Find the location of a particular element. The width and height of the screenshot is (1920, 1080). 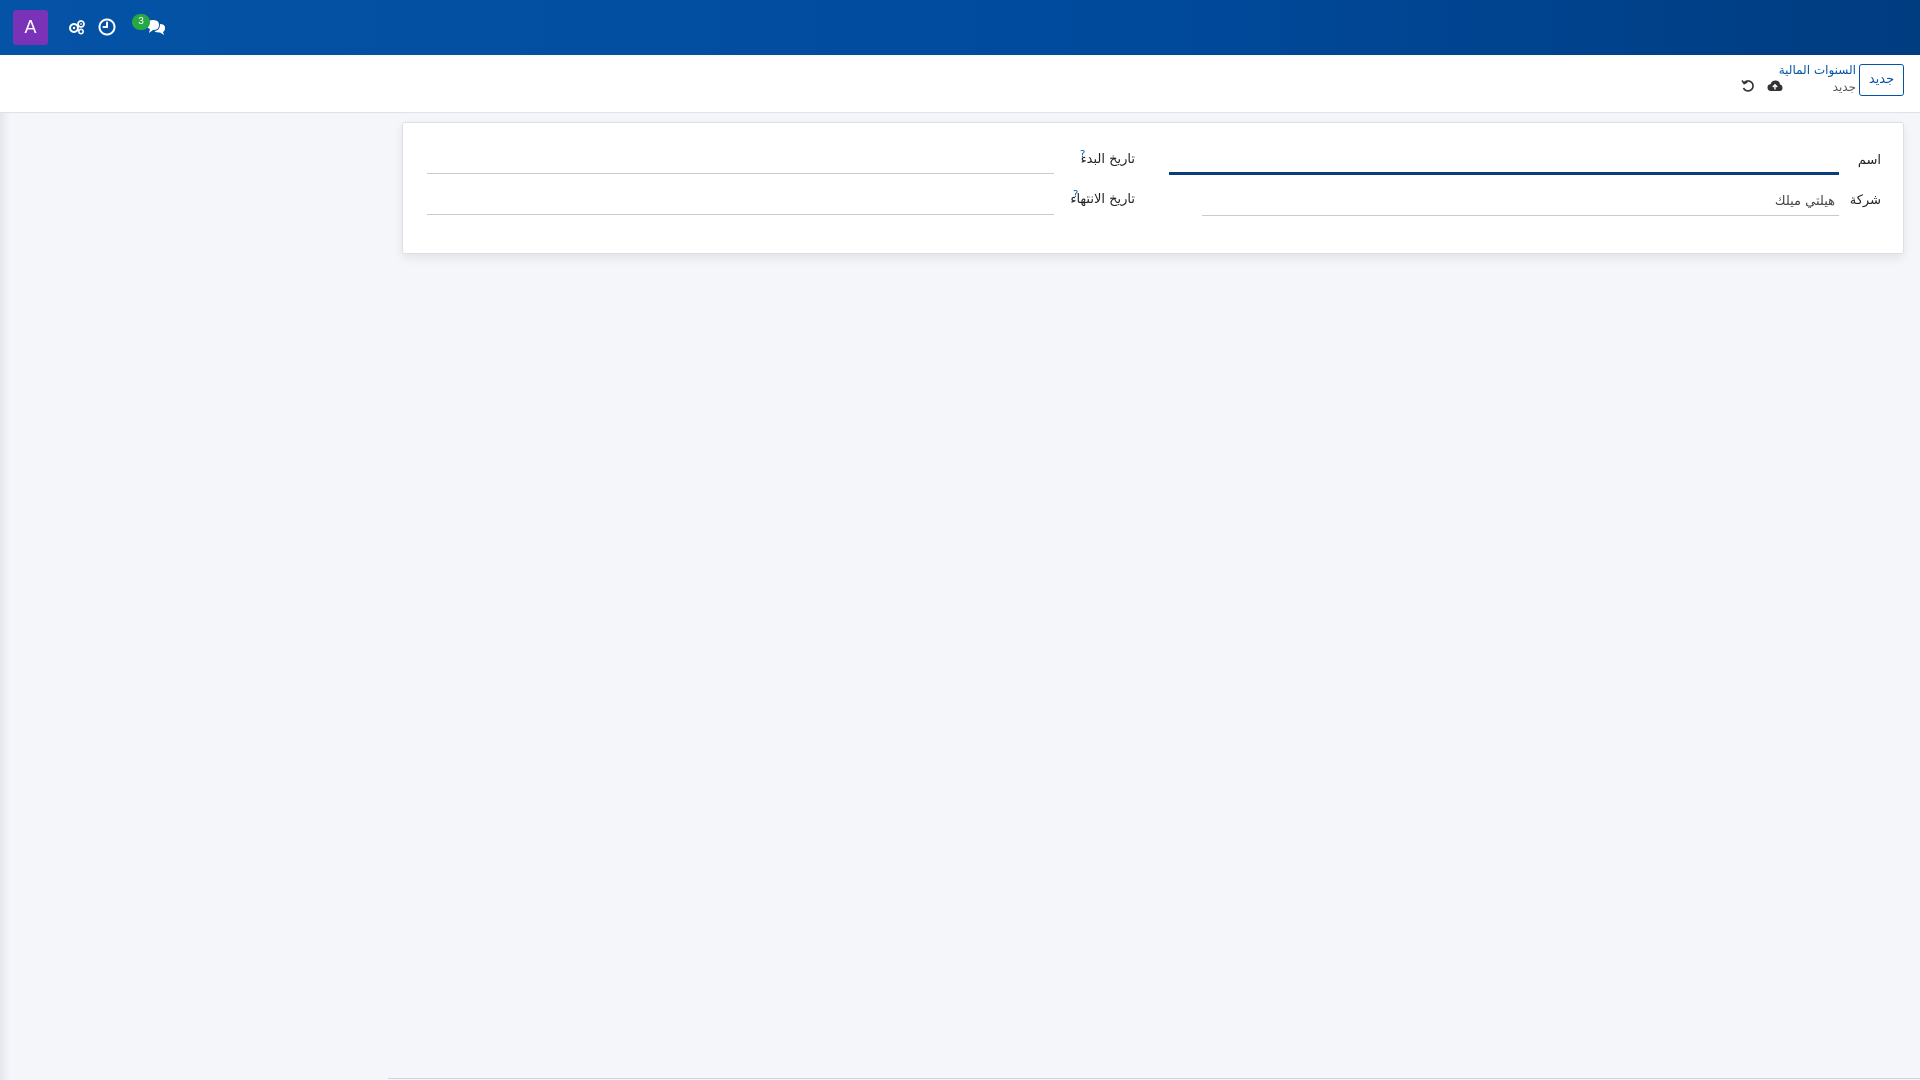

footer-divider is located at coordinates (1154, 1078).